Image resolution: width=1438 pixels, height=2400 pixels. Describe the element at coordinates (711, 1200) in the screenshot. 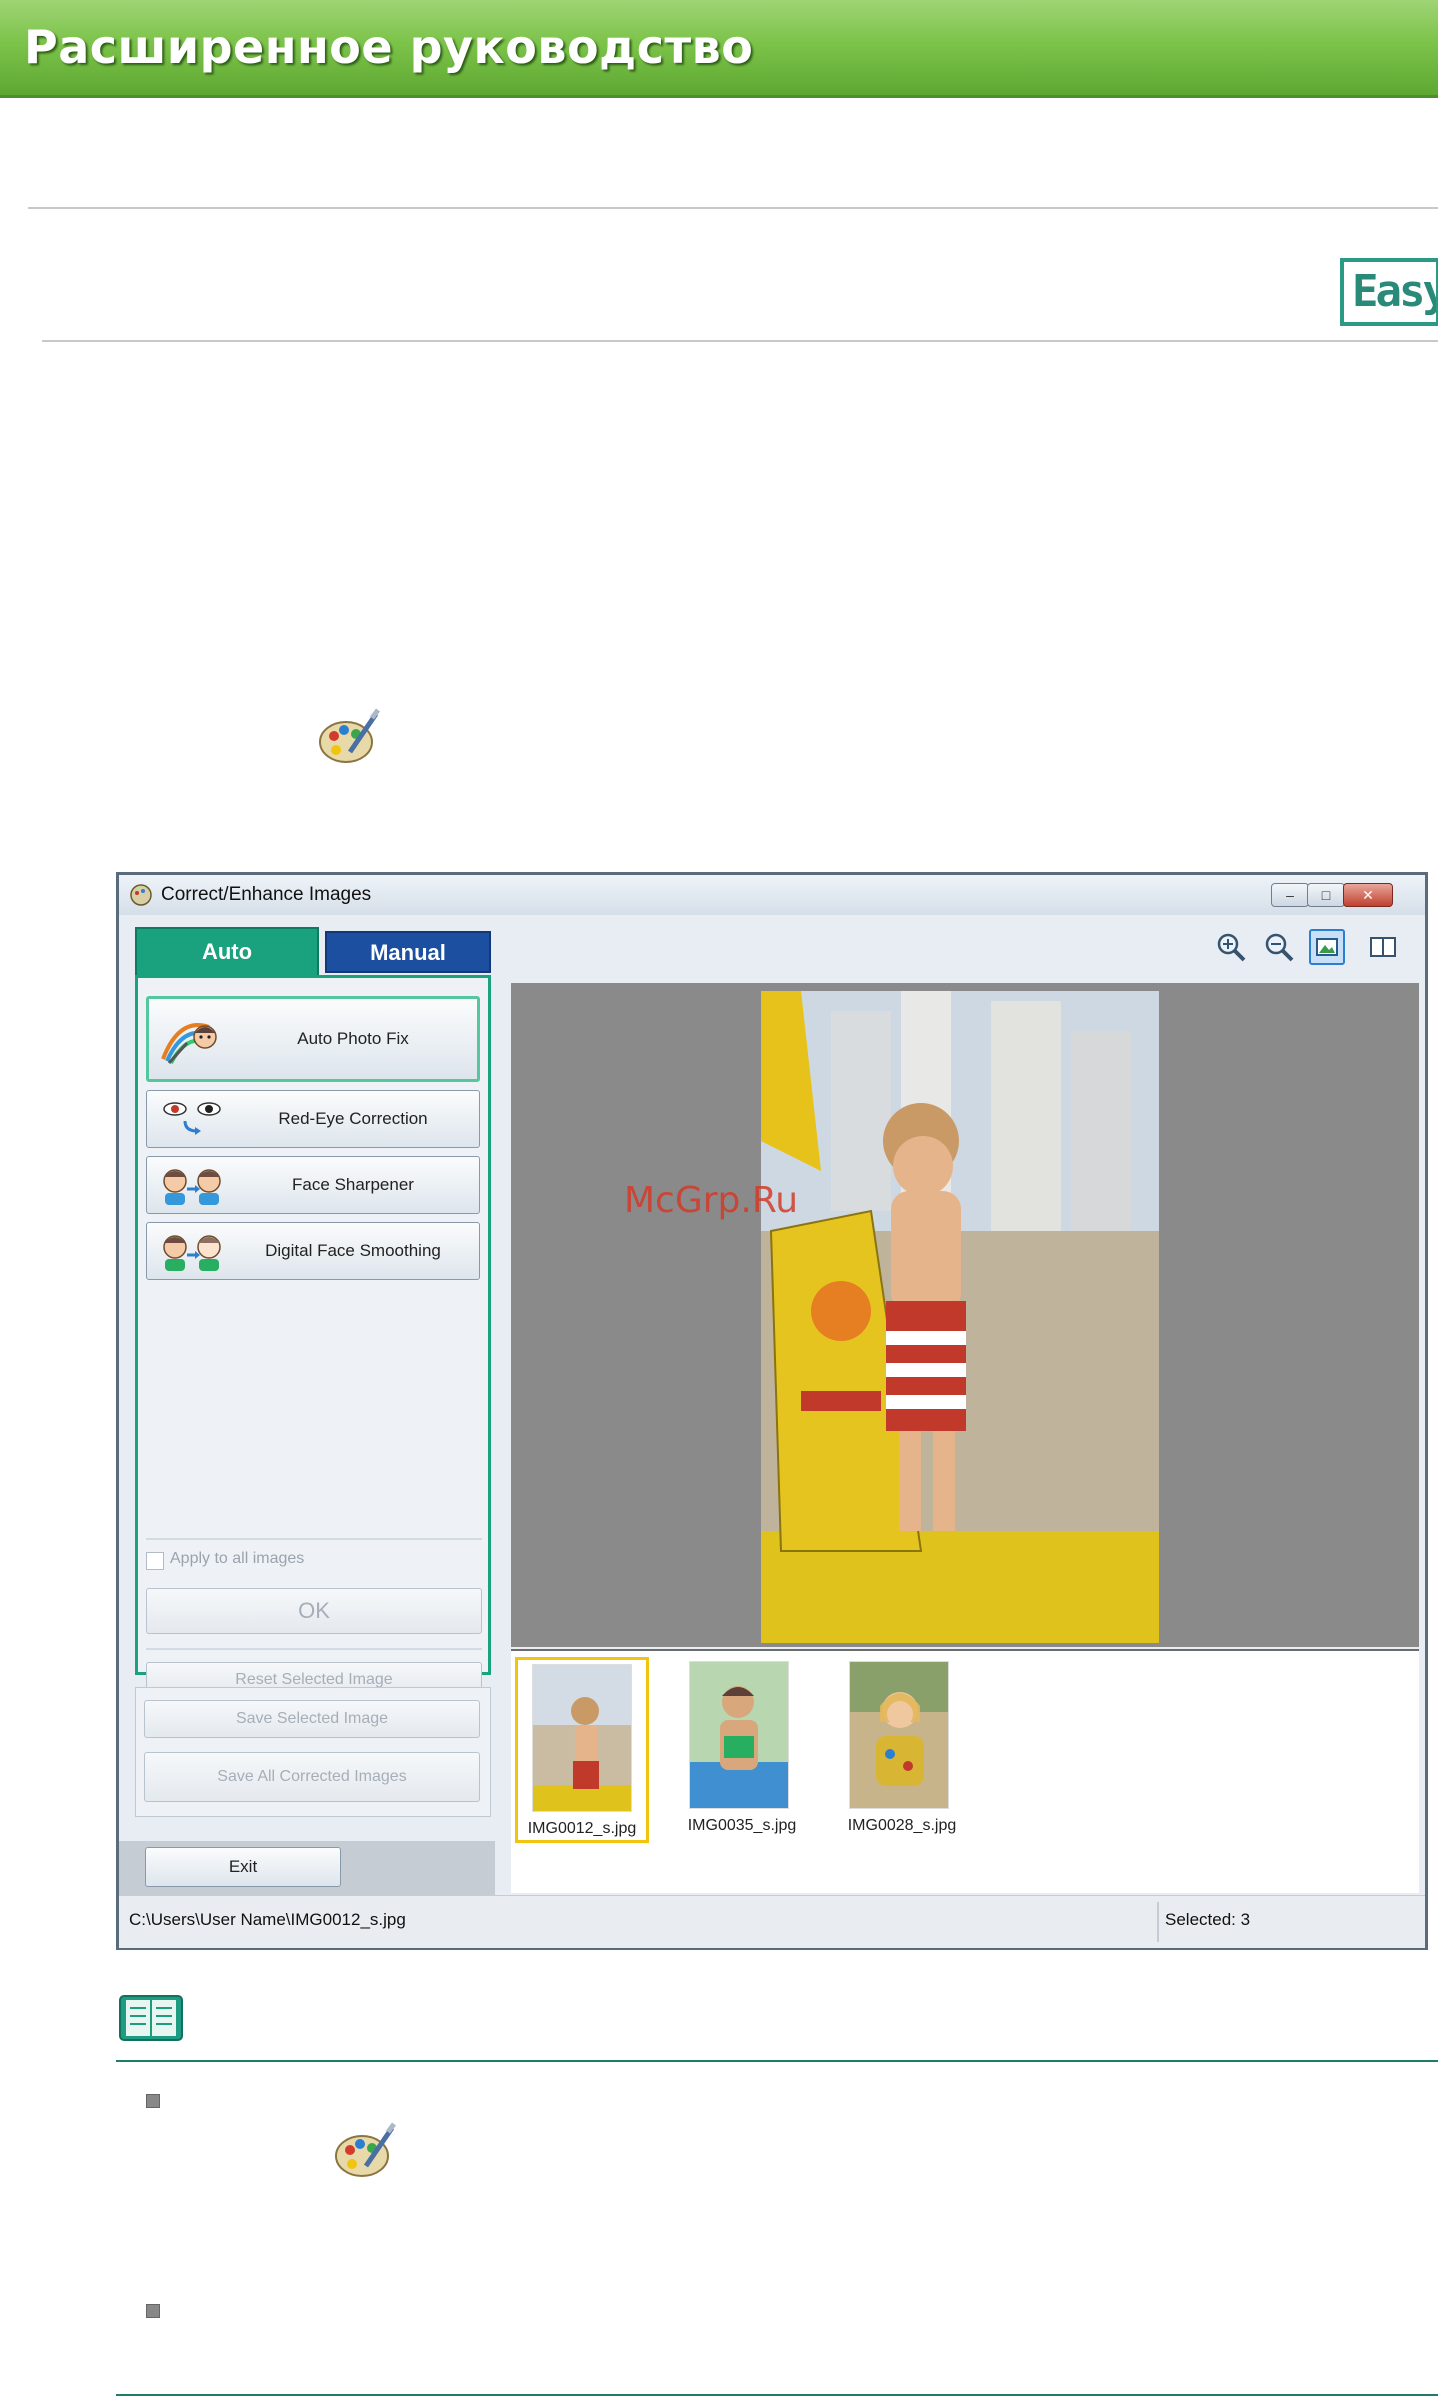

I see `watermark: McGrp.Ru` at that location.